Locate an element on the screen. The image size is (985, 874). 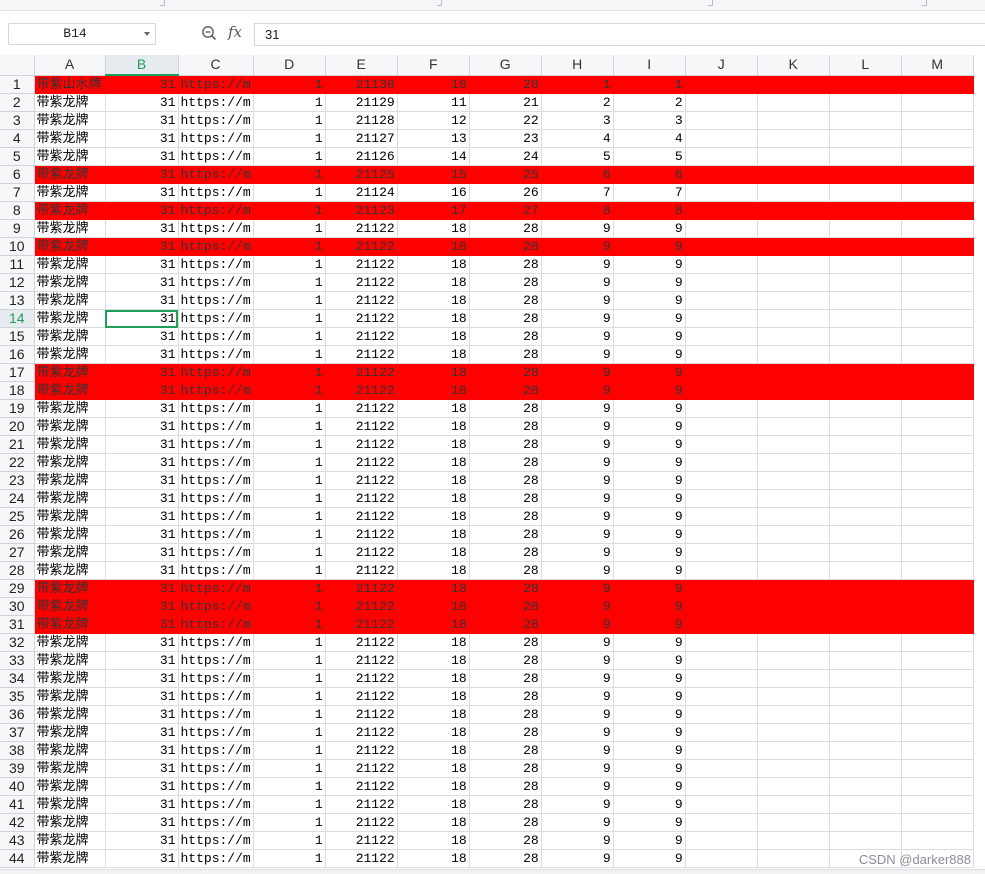
cell-g29: 28 is located at coordinates (505, 588).